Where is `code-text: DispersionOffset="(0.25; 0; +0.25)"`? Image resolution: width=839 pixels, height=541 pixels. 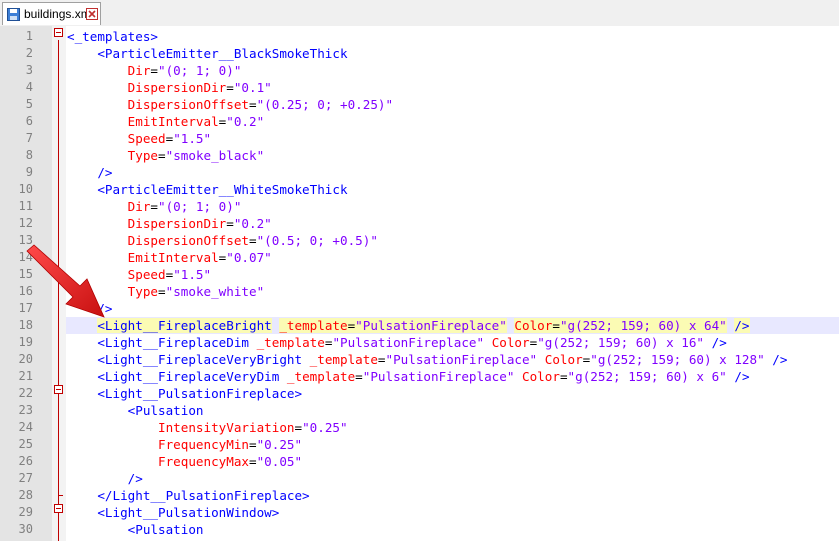 code-text: DispersionOffset="(0.25; 0; +0.25)" is located at coordinates (230, 104).